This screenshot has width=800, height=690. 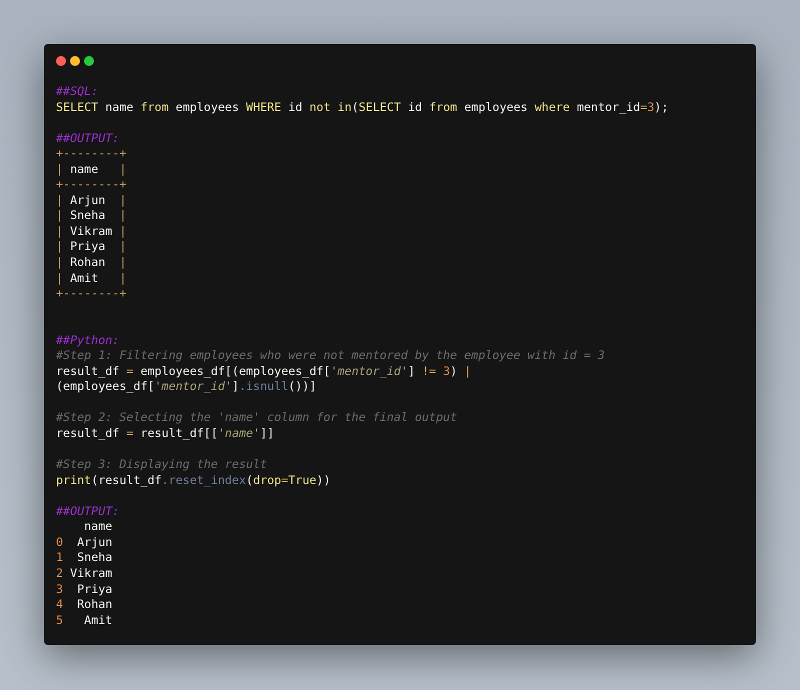 I want to click on code-line: 2 Vikram, so click(x=84, y=574).